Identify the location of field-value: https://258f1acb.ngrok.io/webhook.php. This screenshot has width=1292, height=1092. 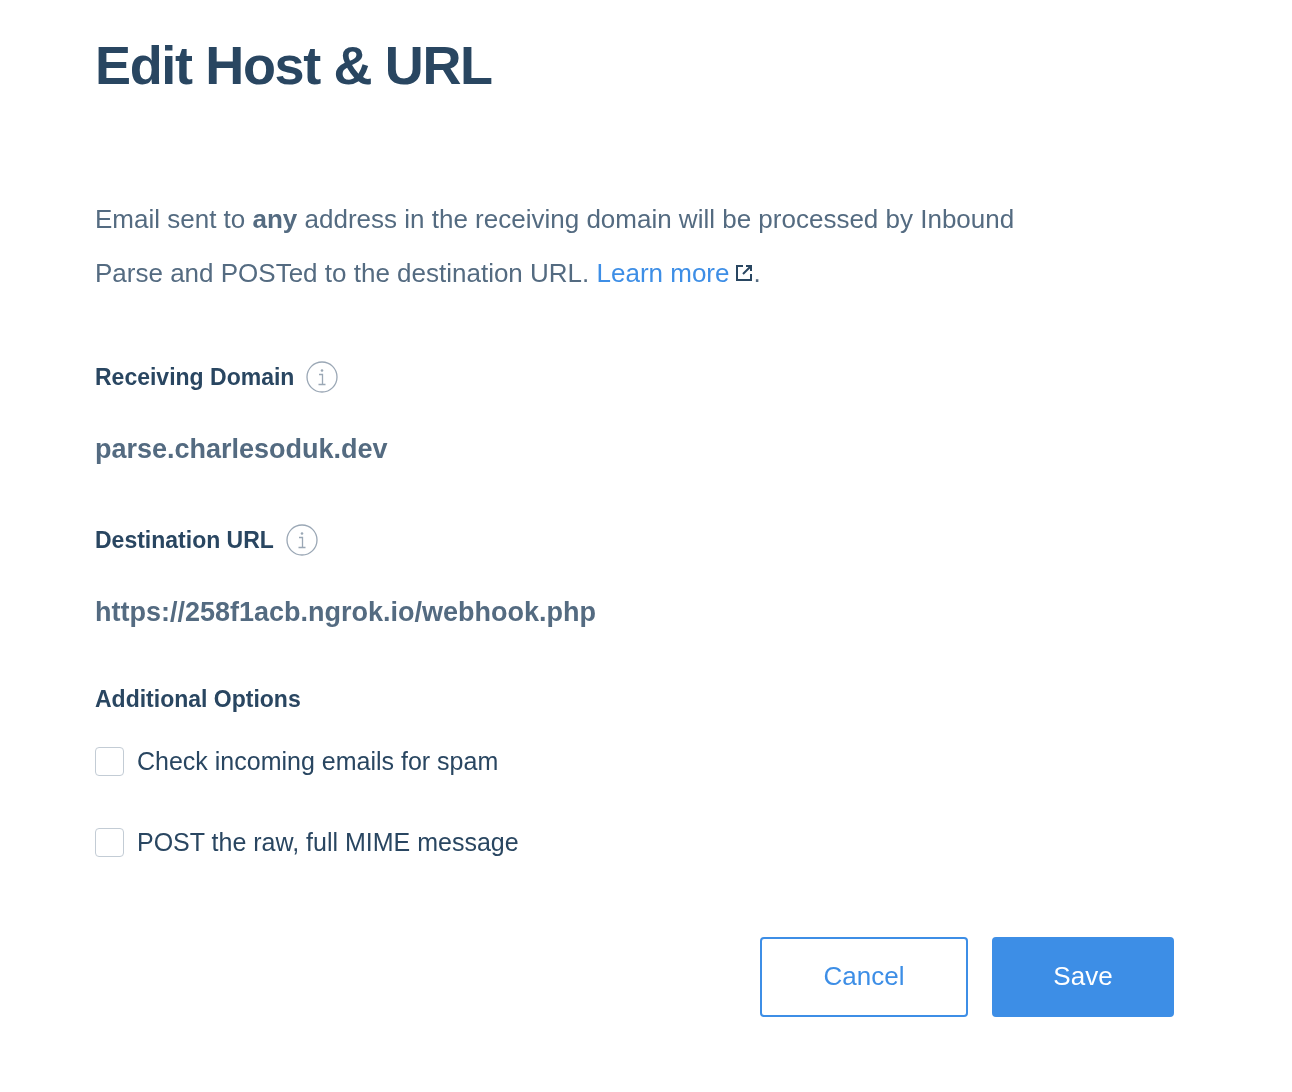
(346, 612).